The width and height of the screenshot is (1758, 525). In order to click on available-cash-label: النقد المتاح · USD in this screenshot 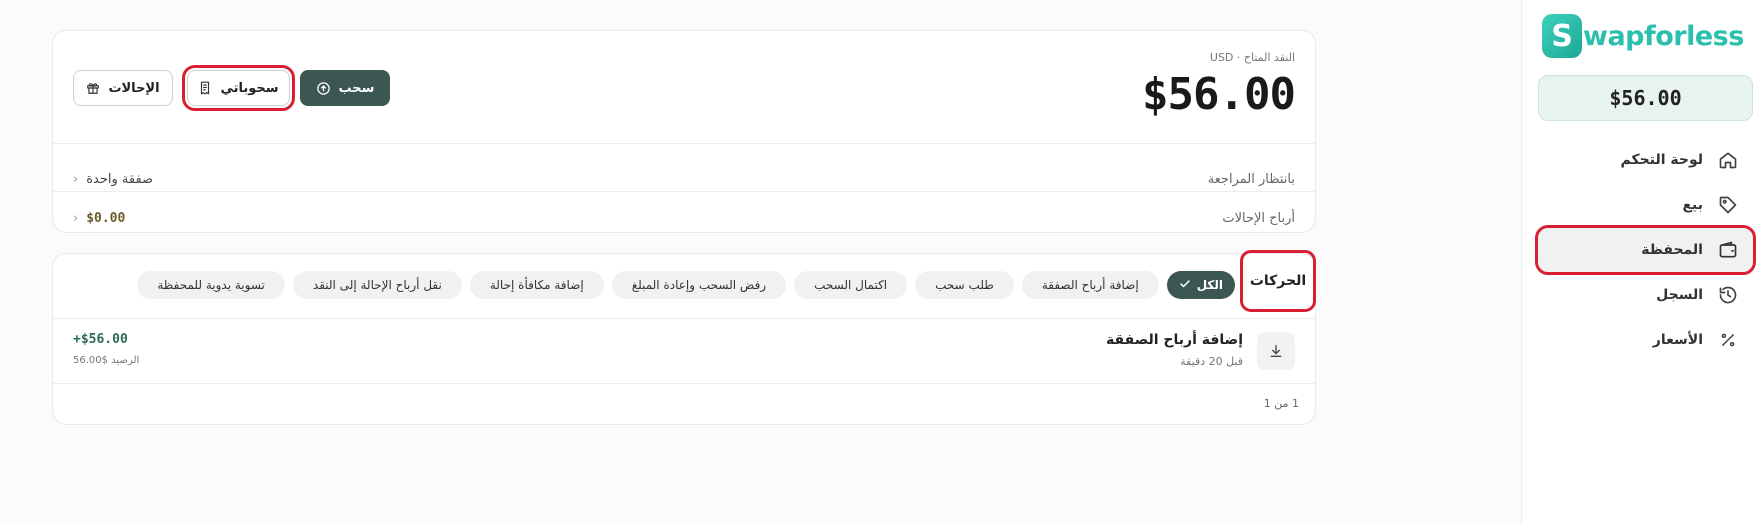, I will do `click(1252, 57)`.